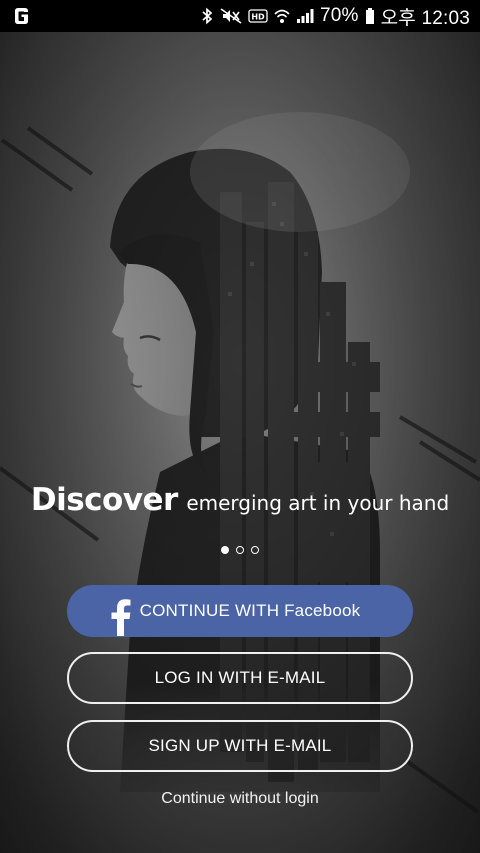 The image size is (480, 853). What do you see at coordinates (121, 619) in the screenshot?
I see `facebook-icon` at bounding box center [121, 619].